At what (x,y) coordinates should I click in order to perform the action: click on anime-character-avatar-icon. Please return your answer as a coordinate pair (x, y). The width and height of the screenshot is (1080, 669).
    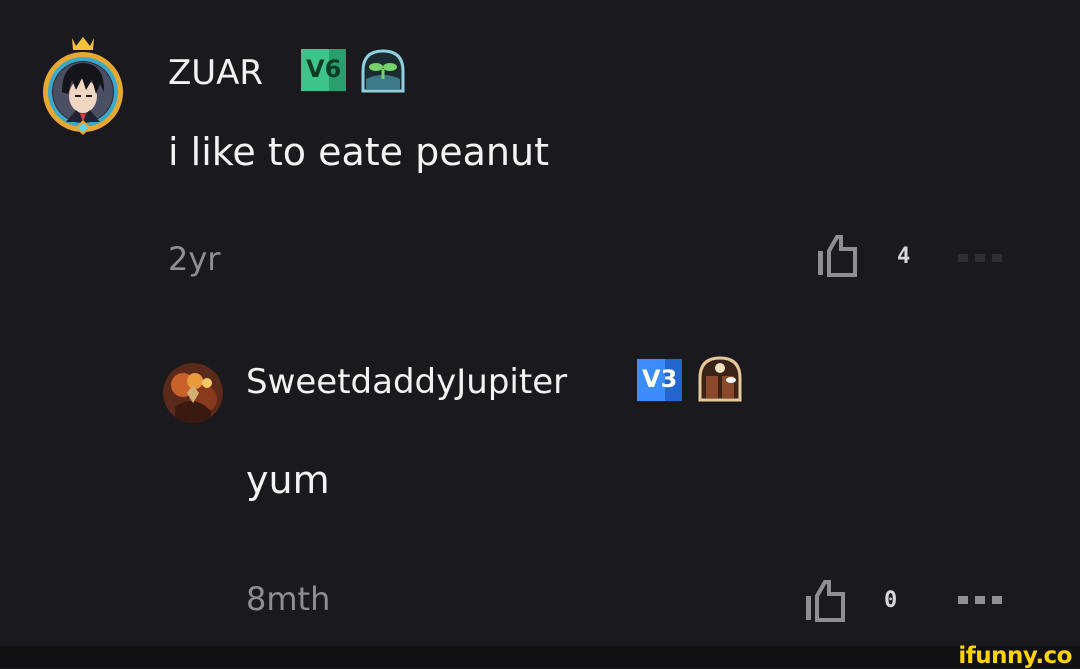
    Looking at the image, I should click on (83, 86).